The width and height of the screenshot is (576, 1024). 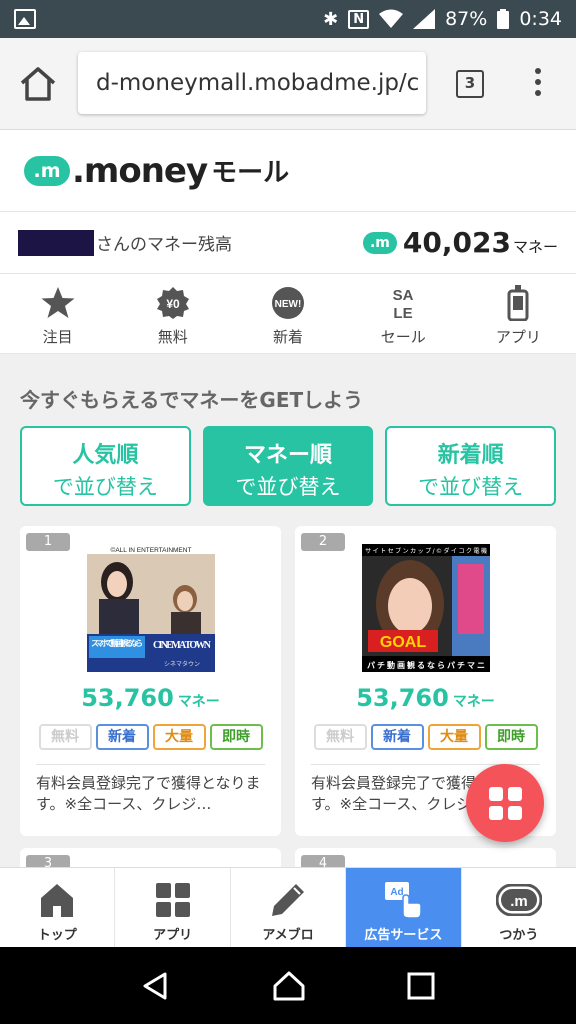 I want to click on nav-label: アプリ, so click(x=173, y=935).